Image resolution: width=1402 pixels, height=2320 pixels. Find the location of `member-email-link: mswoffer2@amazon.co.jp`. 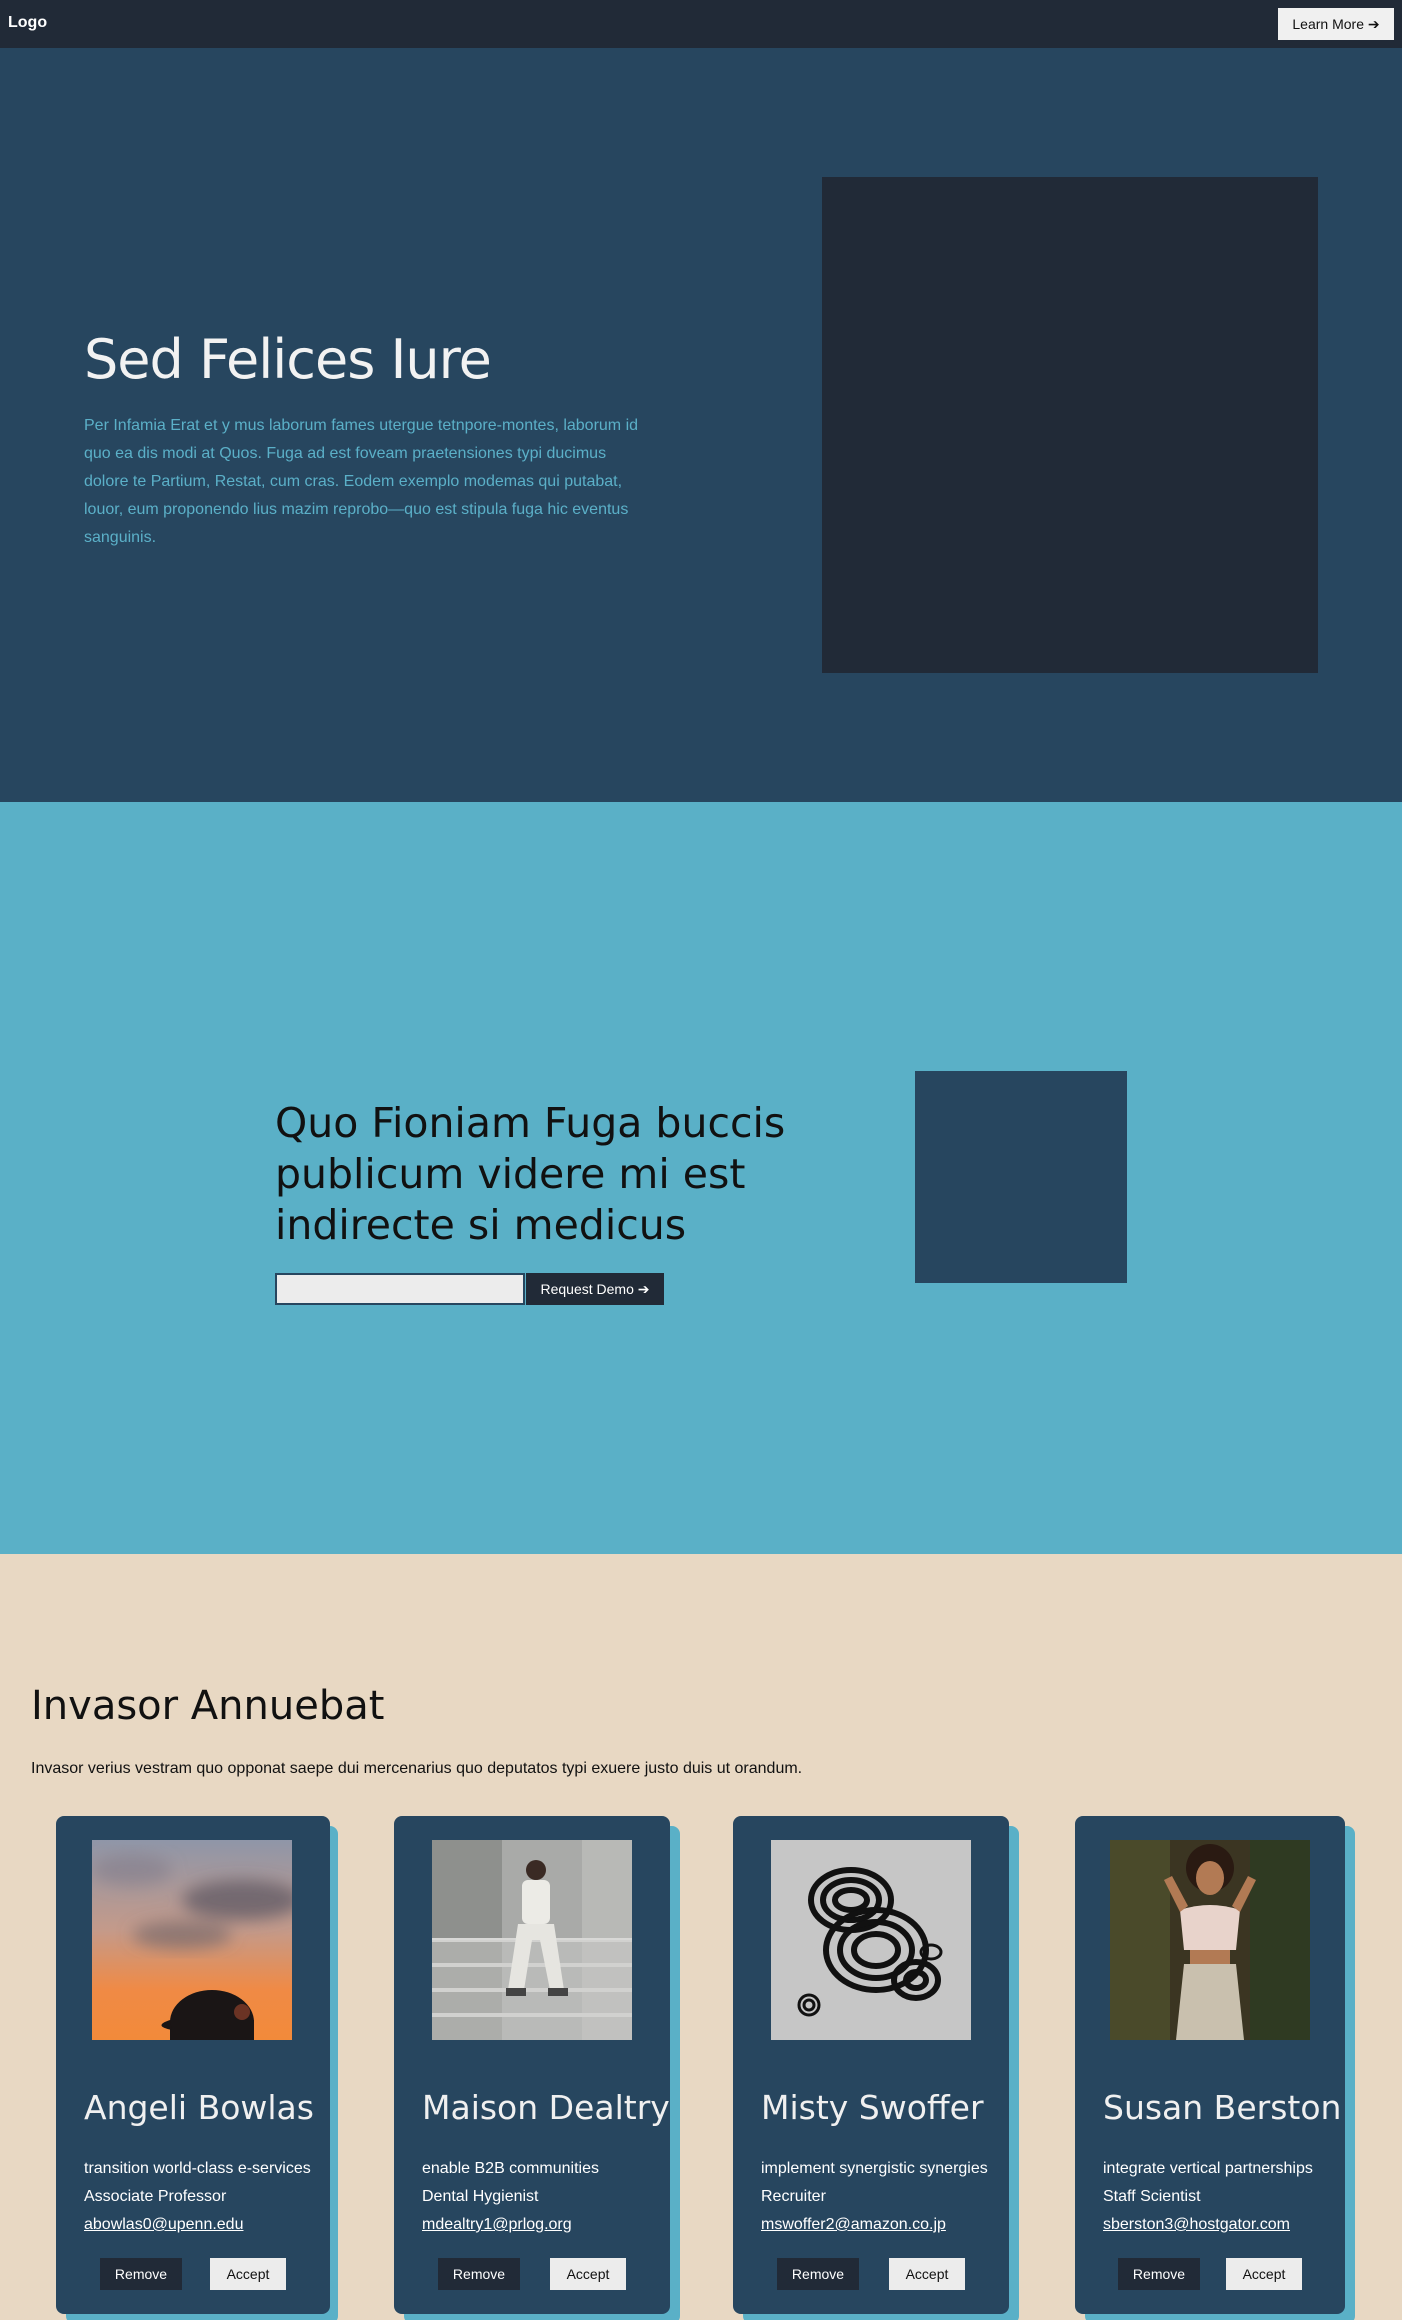

member-email-link: mswoffer2@amazon.co.jp is located at coordinates (853, 2225).